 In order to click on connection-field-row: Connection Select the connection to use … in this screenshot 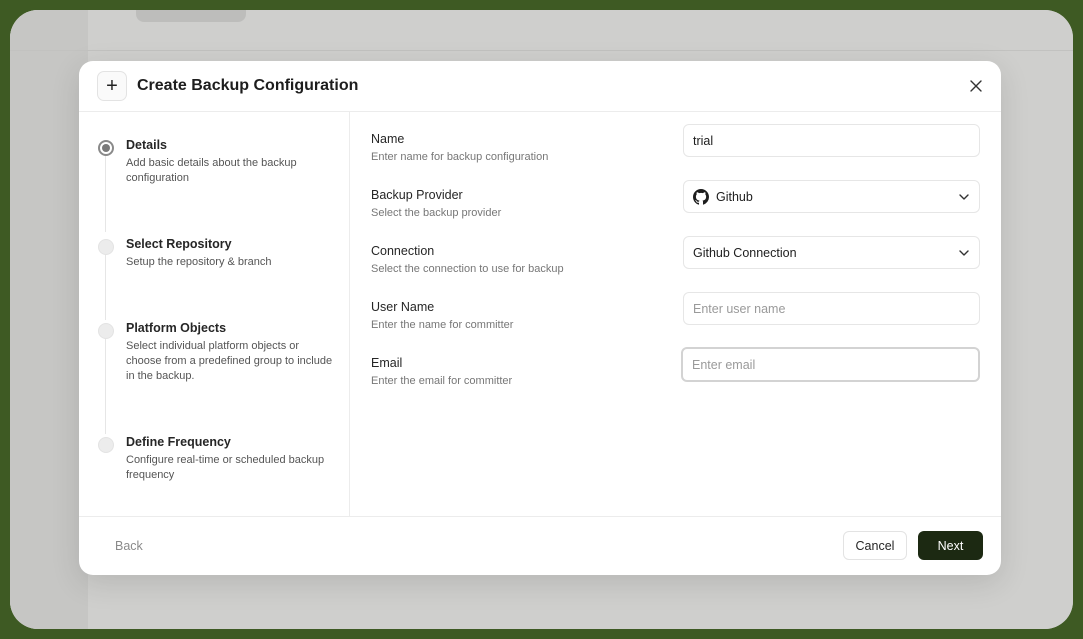, I will do `click(675, 260)`.